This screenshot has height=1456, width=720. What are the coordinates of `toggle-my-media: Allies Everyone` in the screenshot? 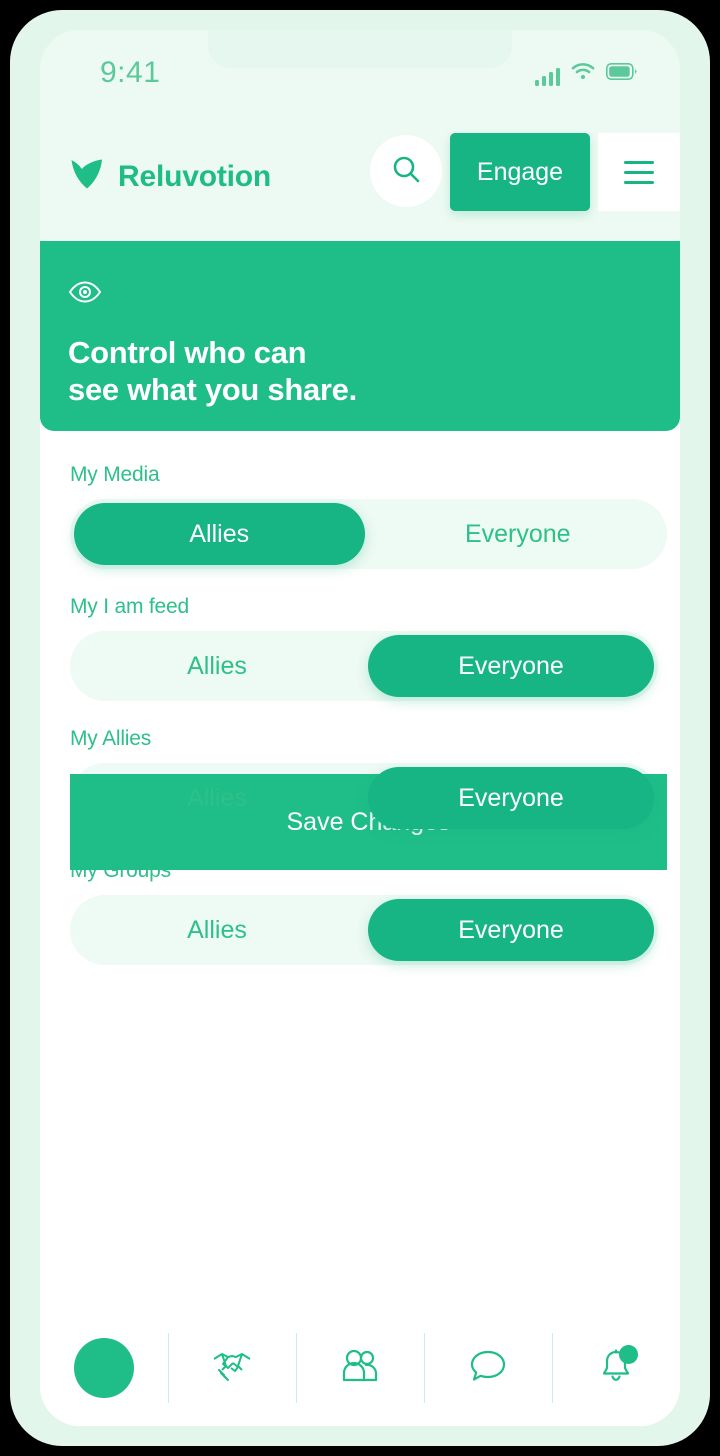 It's located at (368, 534).